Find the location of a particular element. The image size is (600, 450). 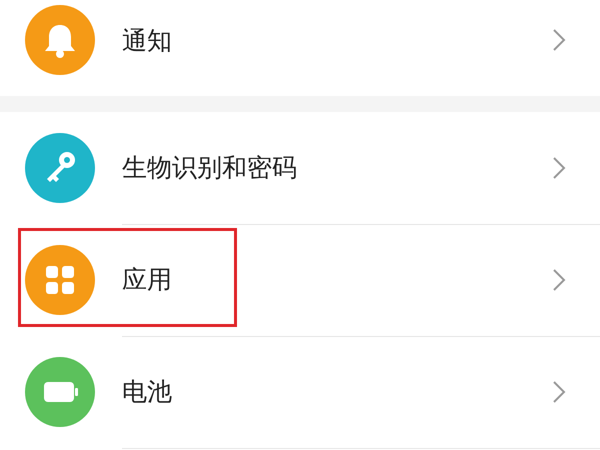

row-label: 应用 is located at coordinates (147, 280).